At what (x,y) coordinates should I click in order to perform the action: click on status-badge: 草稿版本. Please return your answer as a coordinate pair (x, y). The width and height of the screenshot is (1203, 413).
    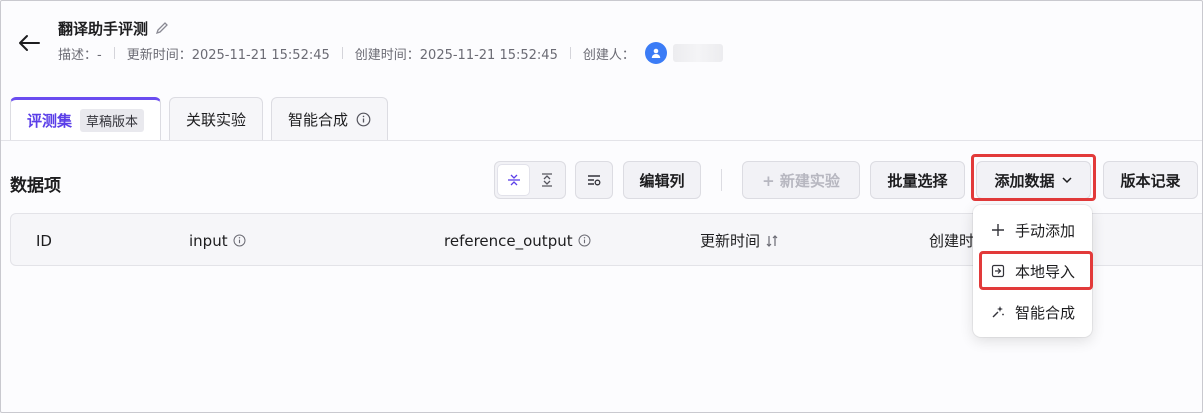
    Looking at the image, I should click on (112, 120).